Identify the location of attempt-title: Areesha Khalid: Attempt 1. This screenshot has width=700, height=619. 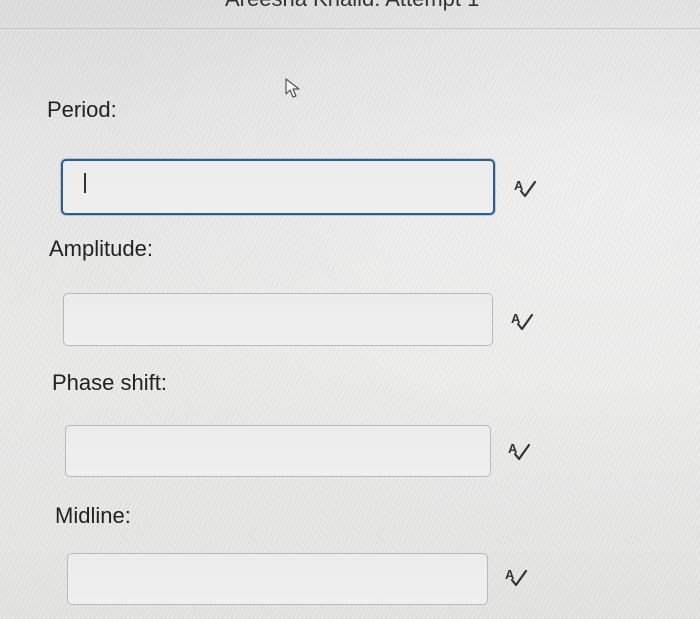
(352, 6).